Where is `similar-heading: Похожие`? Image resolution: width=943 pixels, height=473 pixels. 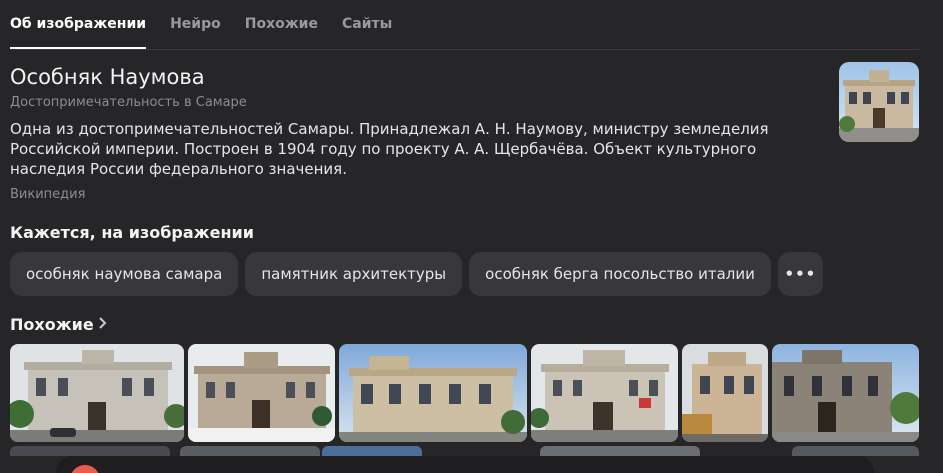 similar-heading: Похожие is located at coordinates (52, 324).